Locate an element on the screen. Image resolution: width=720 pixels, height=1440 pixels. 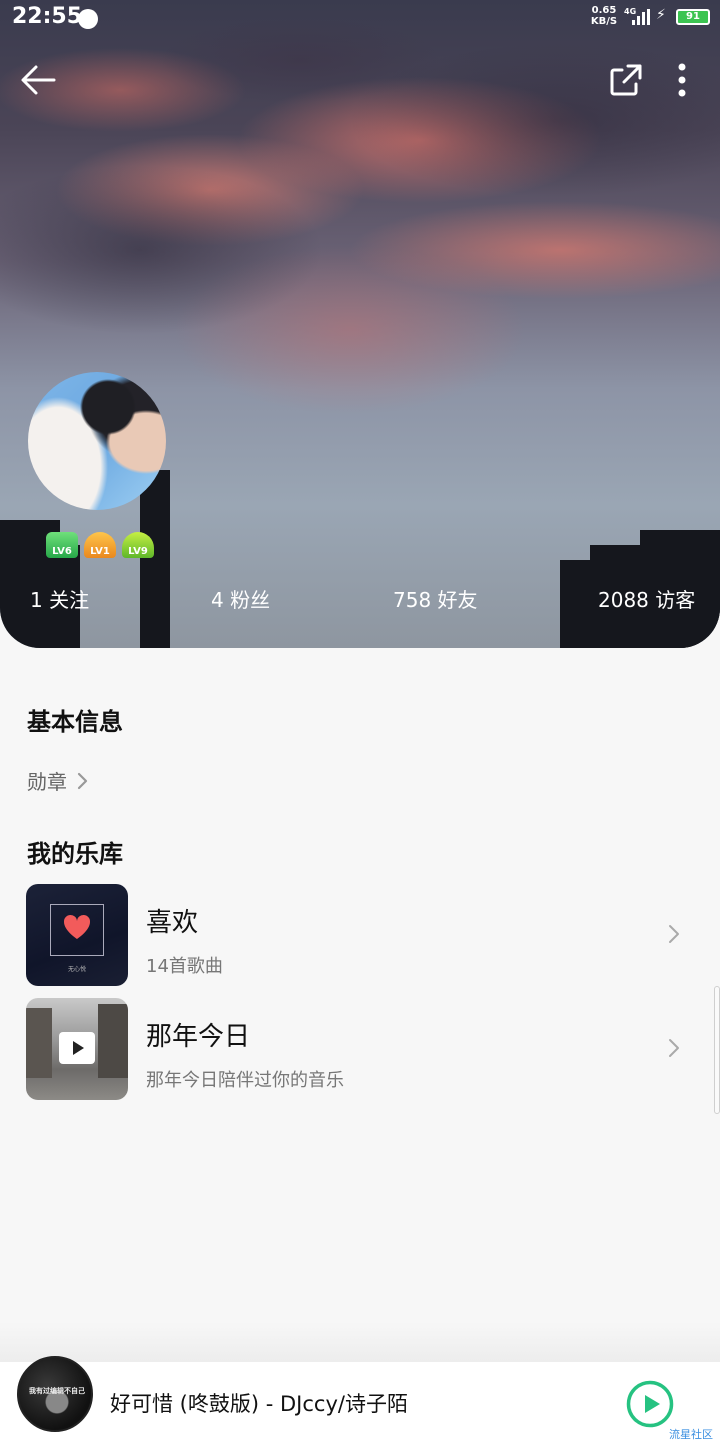
more-vertical-icon is located at coordinates (682, 80).